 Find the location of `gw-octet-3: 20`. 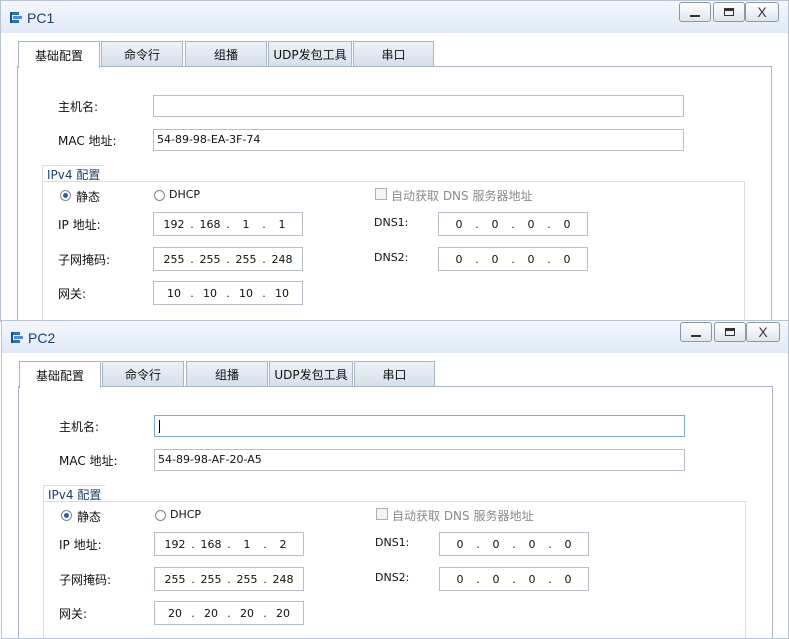

gw-octet-3: 20 is located at coordinates (247, 613).